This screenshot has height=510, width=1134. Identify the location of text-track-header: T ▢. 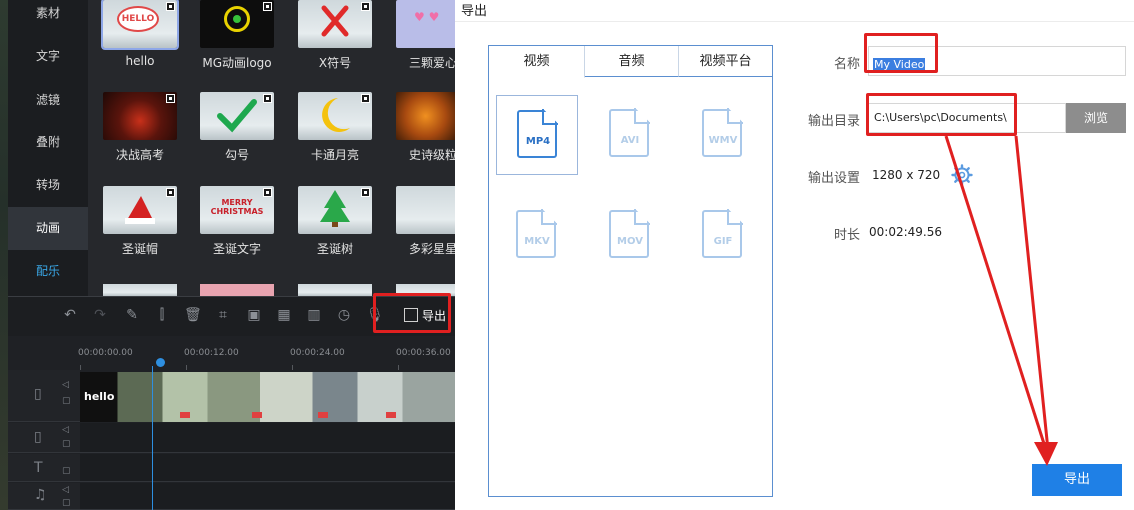
(44, 468).